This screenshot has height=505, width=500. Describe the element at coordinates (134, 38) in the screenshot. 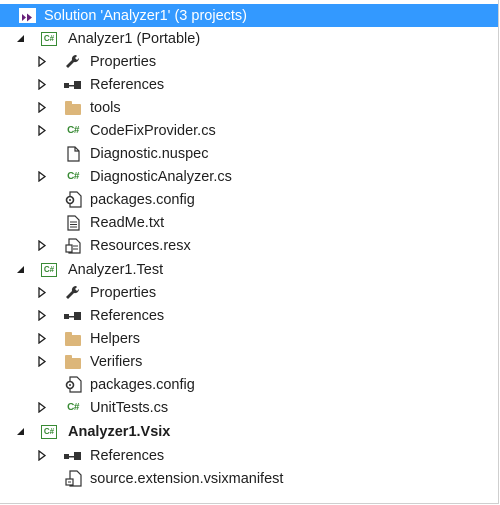

I see `tree-item-label: Analyzer1 (Portable)` at that location.